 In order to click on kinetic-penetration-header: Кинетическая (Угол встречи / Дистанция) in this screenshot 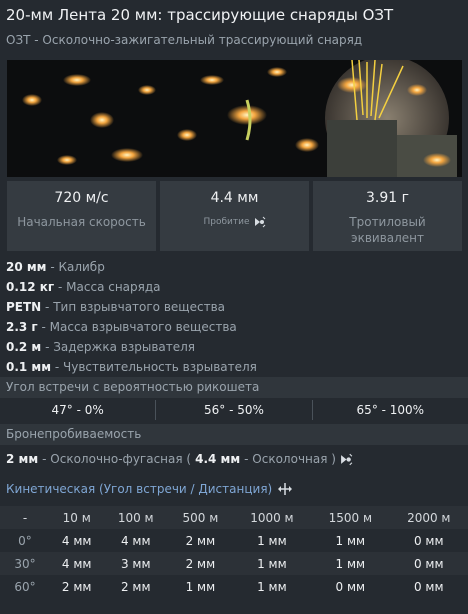, I will do `click(149, 489)`.